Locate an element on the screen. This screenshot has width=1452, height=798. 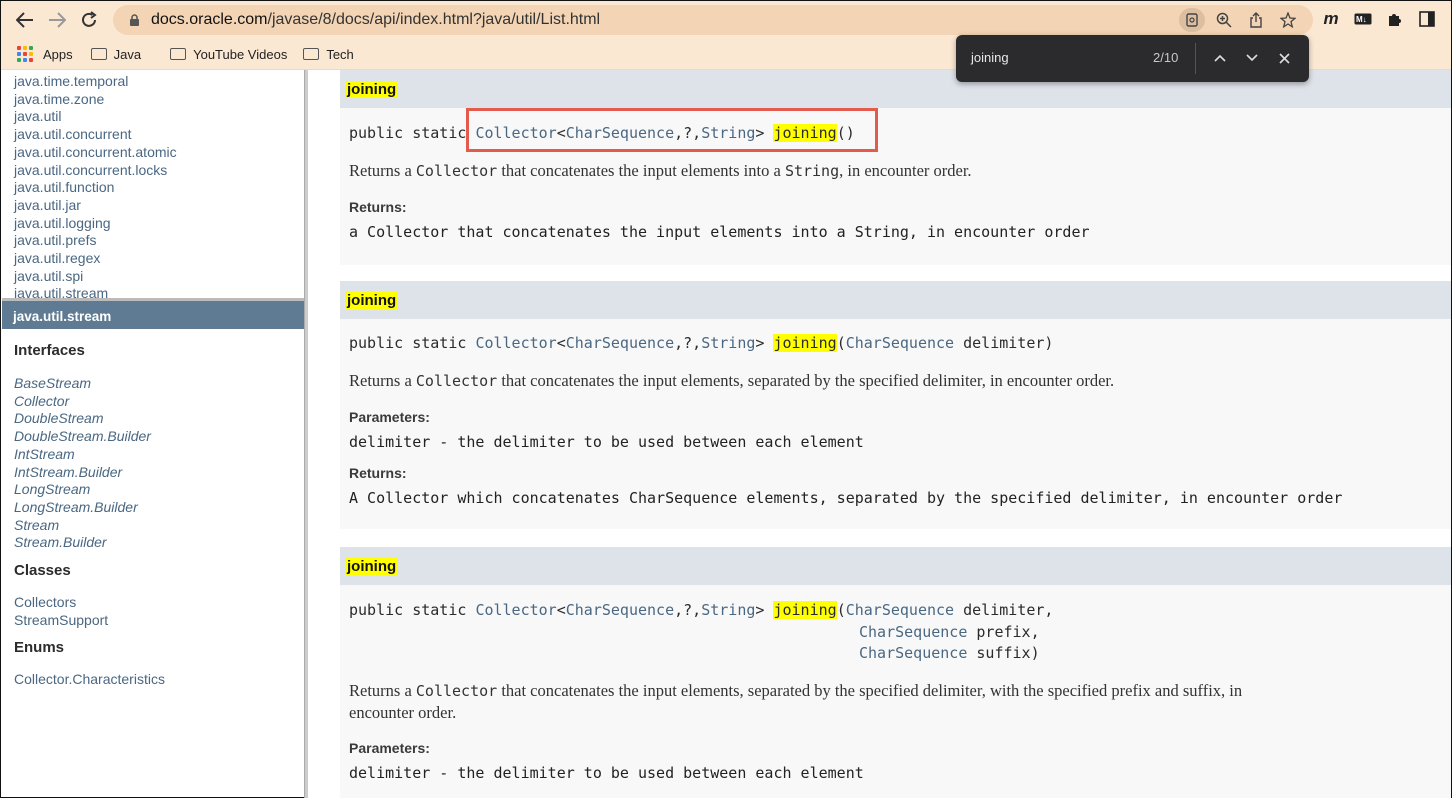
bookmark-tech: Tech is located at coordinates (328, 54).